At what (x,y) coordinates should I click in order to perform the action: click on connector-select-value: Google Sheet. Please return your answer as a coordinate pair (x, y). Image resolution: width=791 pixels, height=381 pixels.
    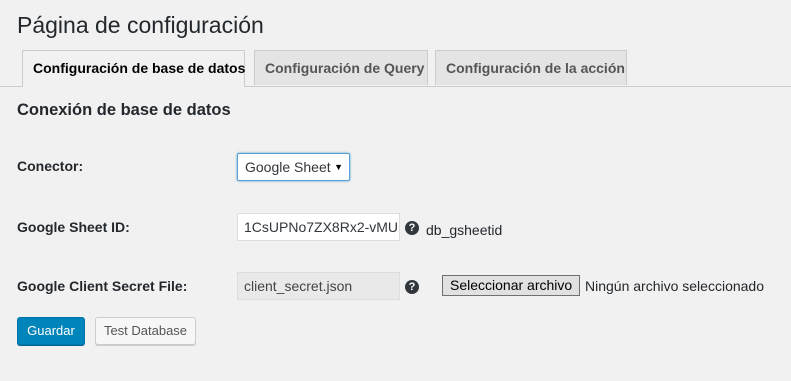
    Looking at the image, I should click on (288, 167).